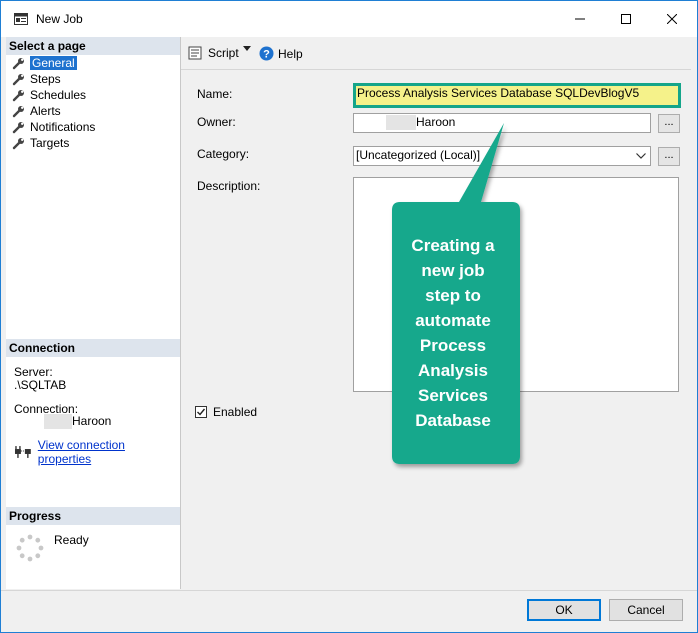 The image size is (698, 633). What do you see at coordinates (453, 395) in the screenshot?
I see `callout-line: Services` at bounding box center [453, 395].